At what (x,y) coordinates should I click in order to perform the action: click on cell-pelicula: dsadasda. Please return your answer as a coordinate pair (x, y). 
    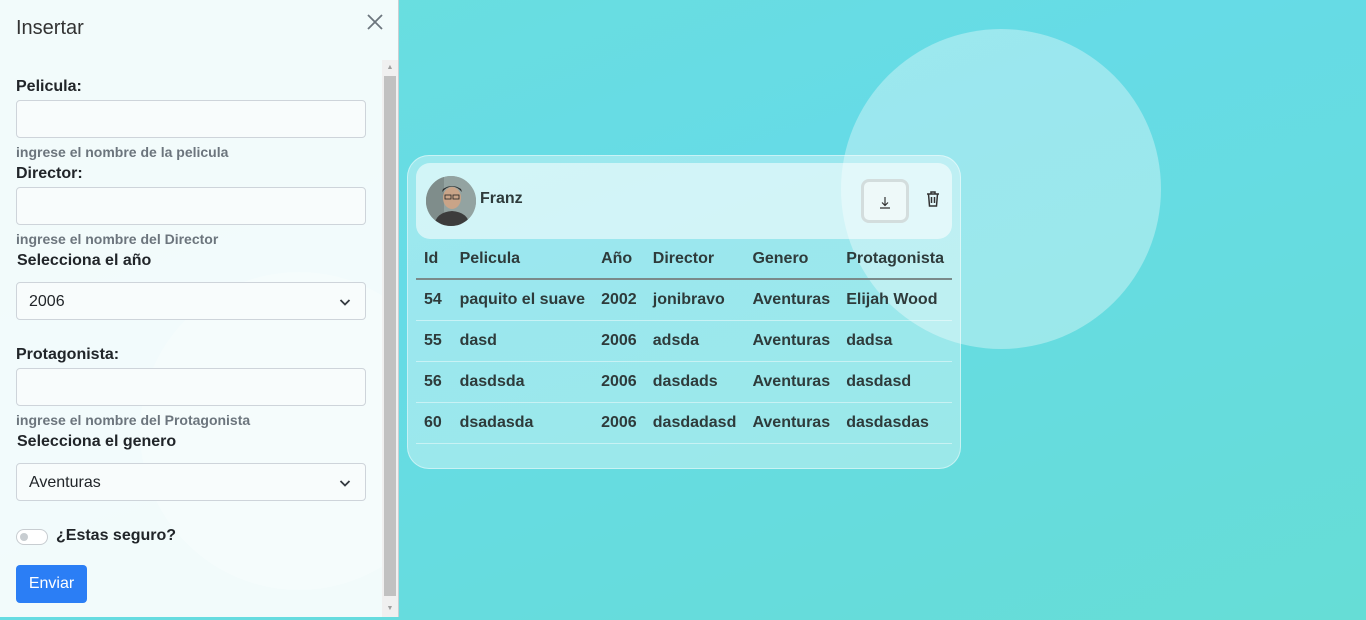
    Looking at the image, I should click on (522, 423).